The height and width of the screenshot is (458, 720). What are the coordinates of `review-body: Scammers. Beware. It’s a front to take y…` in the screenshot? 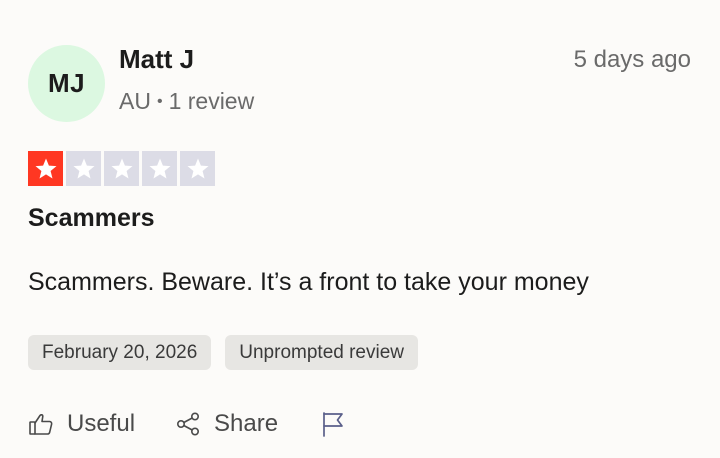 It's located at (308, 282).